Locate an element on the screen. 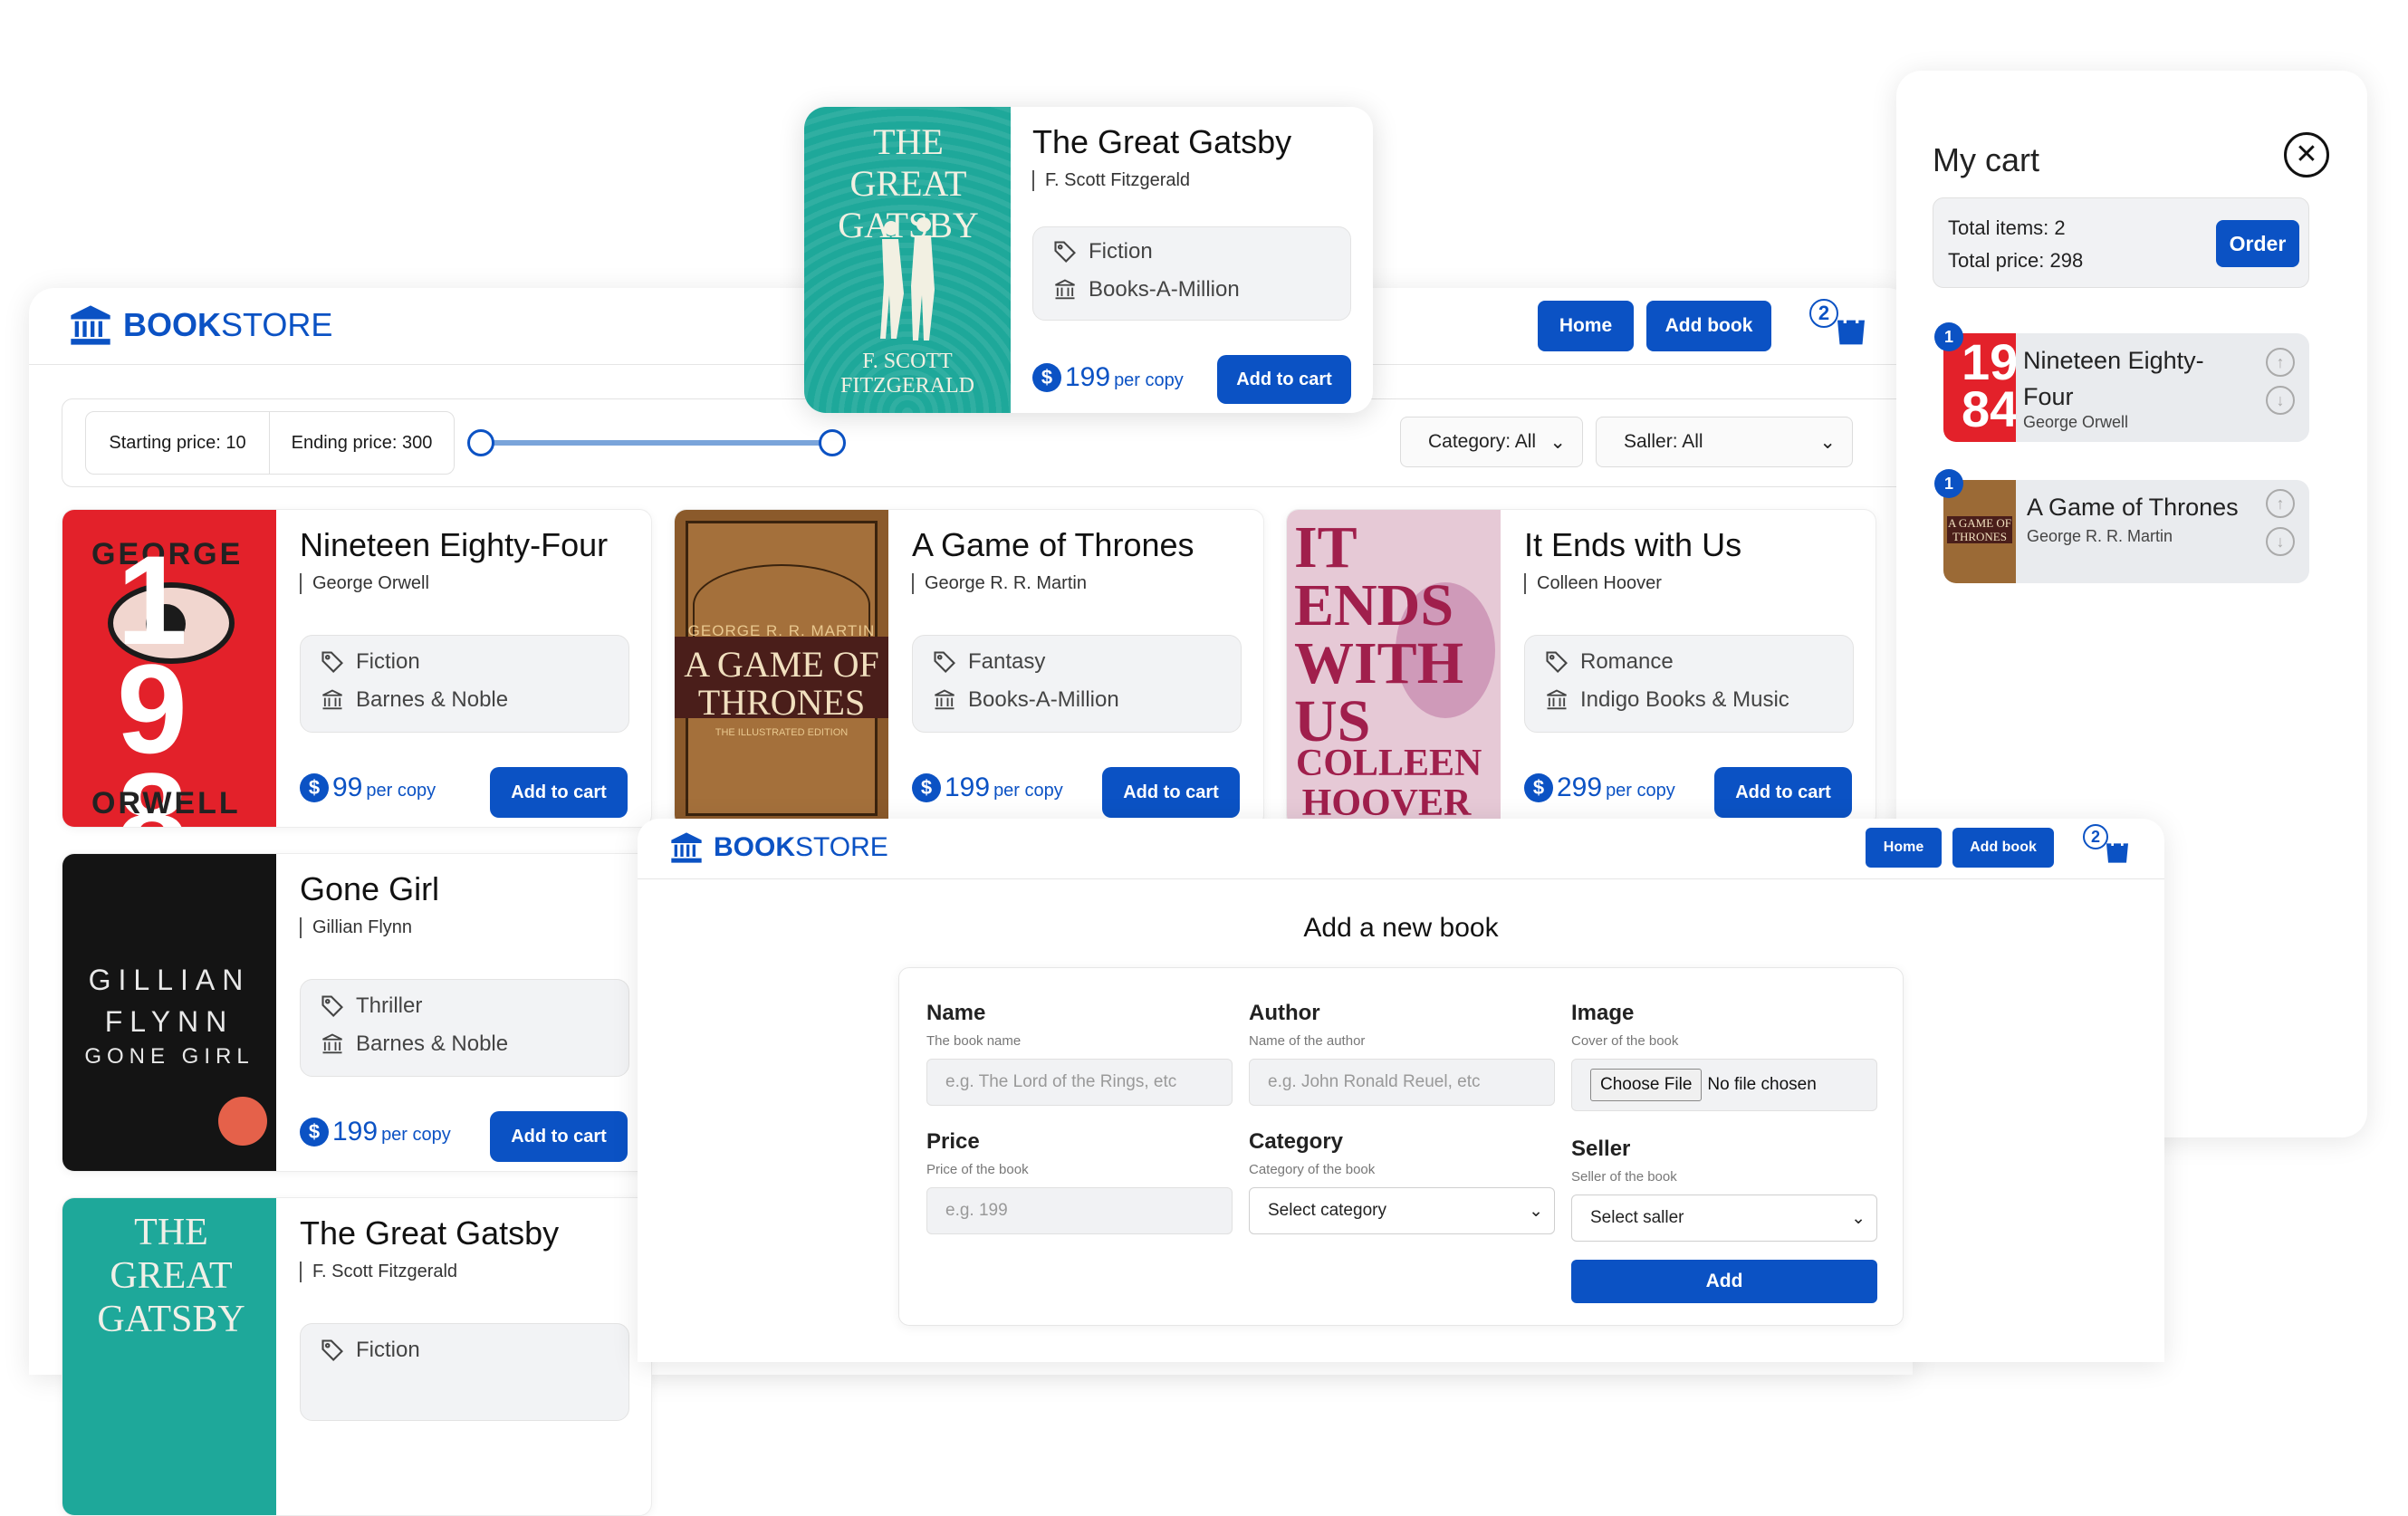 The image size is (2408, 1516). book-title: Gone Girl is located at coordinates (369, 889).